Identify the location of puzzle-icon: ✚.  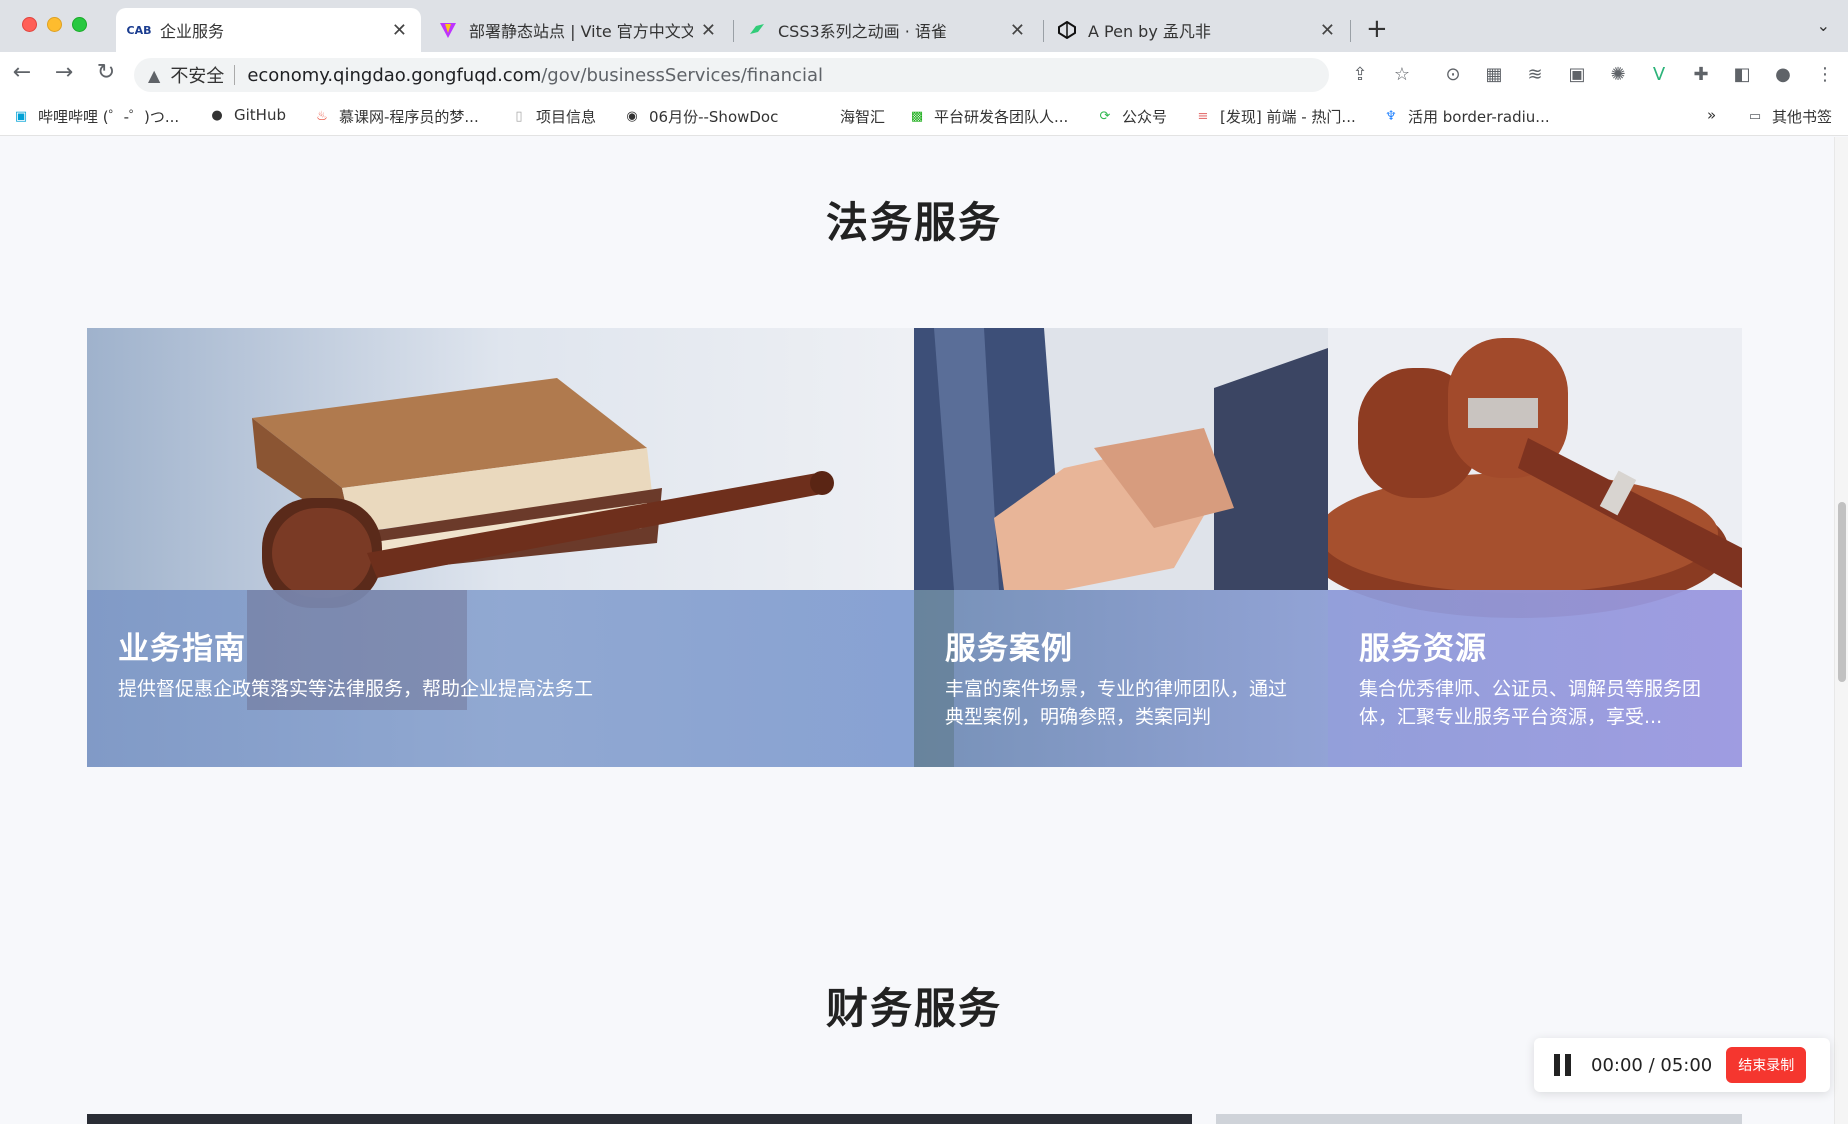
(1701, 74).